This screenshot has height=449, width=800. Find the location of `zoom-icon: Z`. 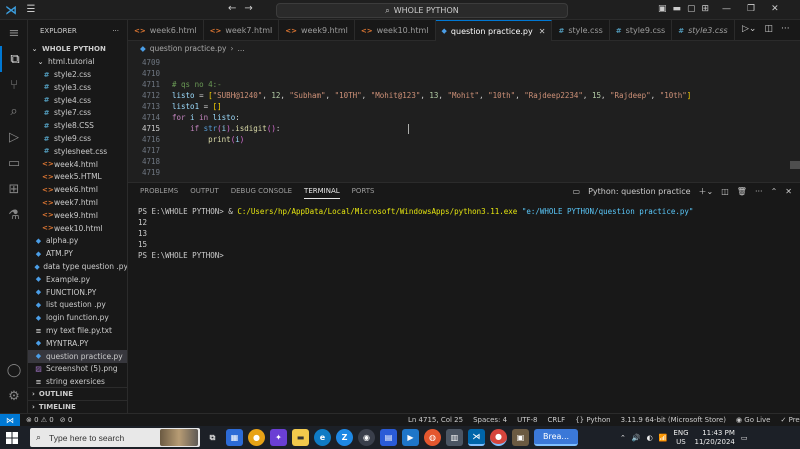

zoom-icon: Z is located at coordinates (344, 437).